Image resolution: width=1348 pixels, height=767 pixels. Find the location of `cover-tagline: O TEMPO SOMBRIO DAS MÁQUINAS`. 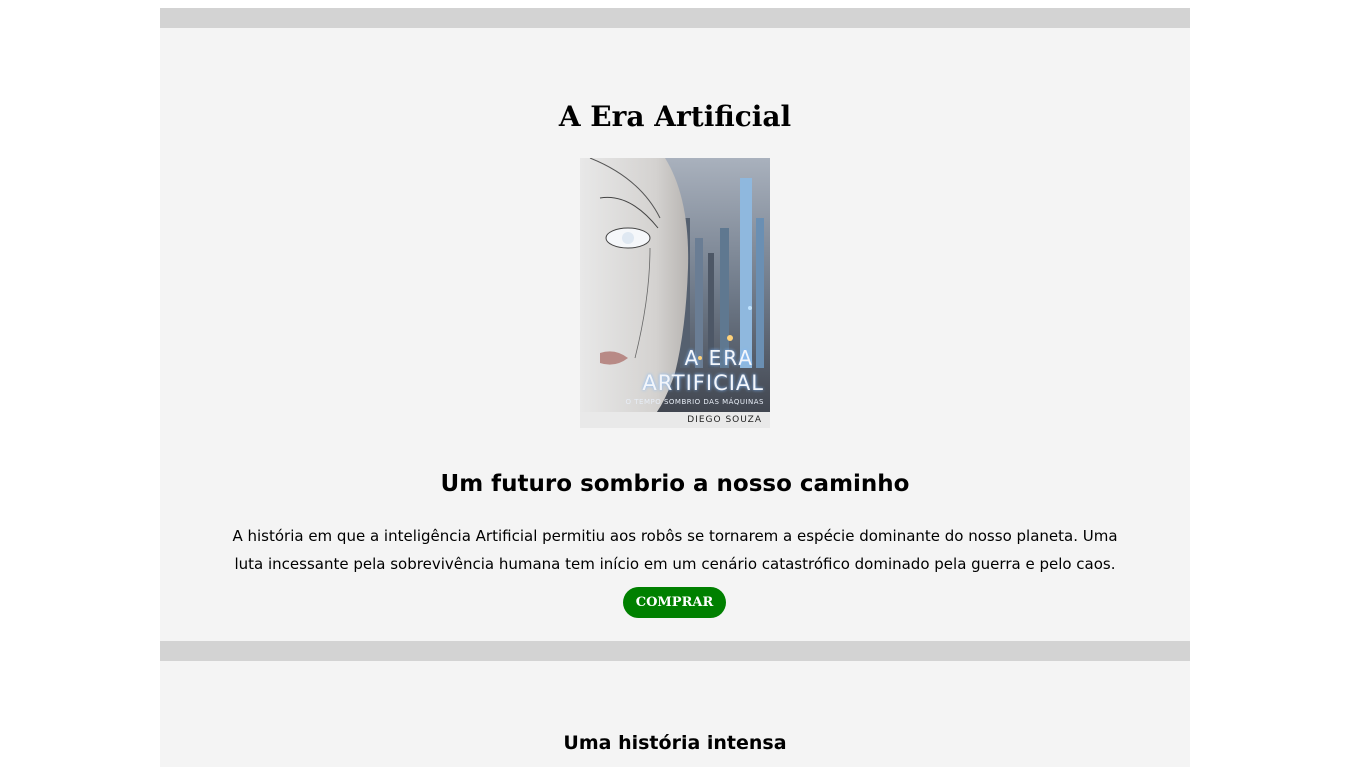

cover-tagline: O TEMPO SOMBRIO DAS MÁQUINAS is located at coordinates (694, 402).